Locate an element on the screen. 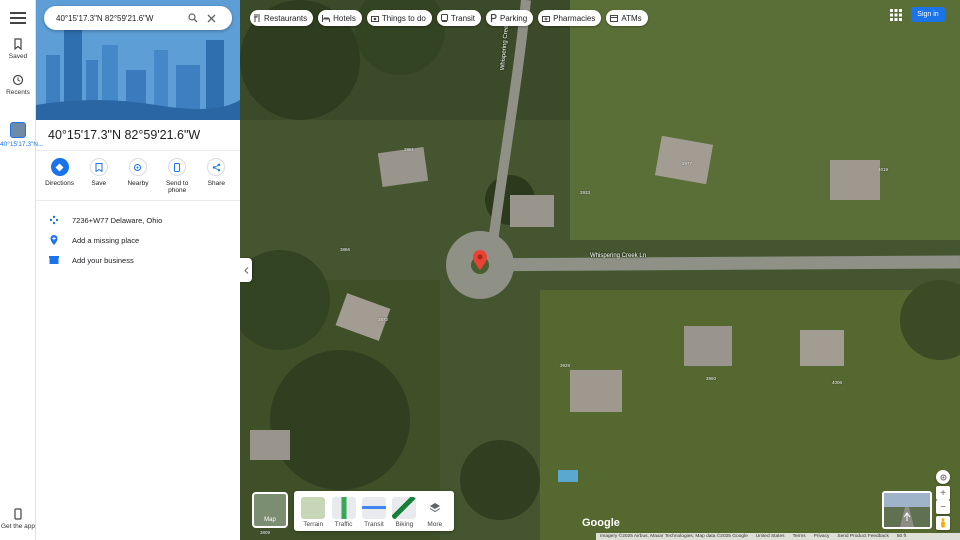 This screenshot has width=960, height=540. layer-traffic: Traffic is located at coordinates (344, 512).